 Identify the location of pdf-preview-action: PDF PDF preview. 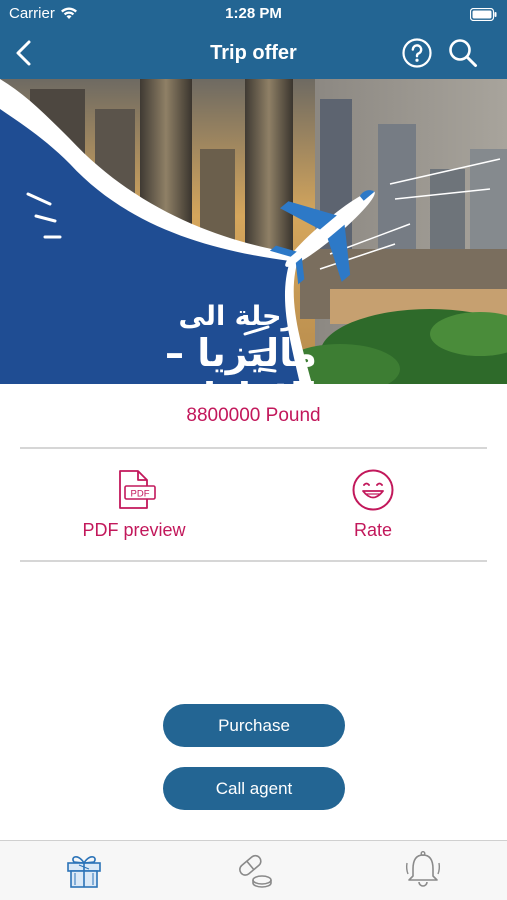
(134, 504).